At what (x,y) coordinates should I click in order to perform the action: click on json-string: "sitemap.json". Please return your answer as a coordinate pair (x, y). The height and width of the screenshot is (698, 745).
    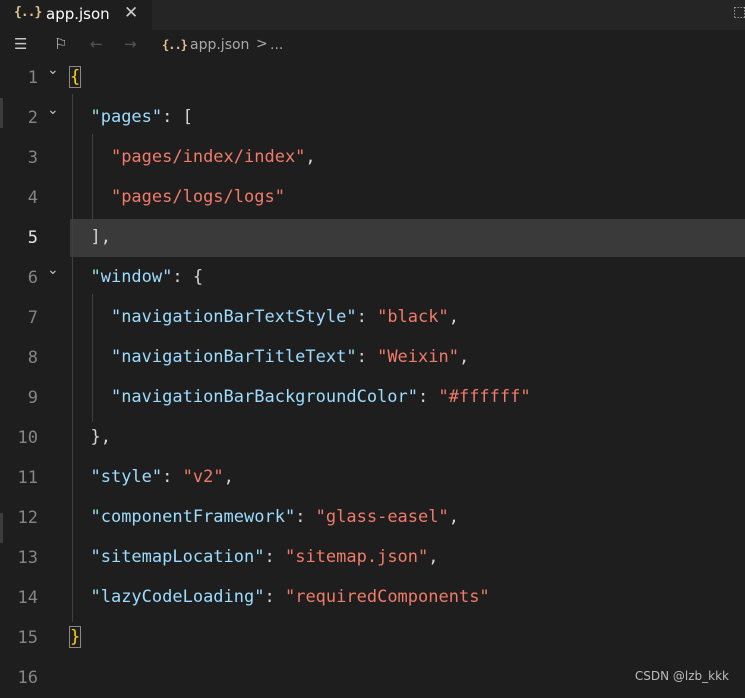
    Looking at the image, I should click on (356, 557).